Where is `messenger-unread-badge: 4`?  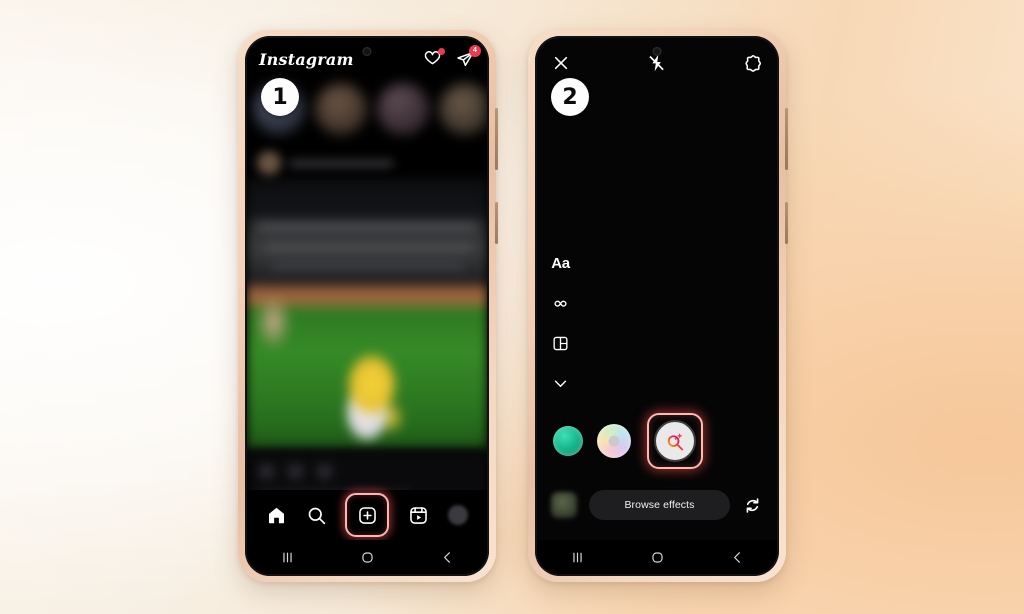 messenger-unread-badge: 4 is located at coordinates (475, 50).